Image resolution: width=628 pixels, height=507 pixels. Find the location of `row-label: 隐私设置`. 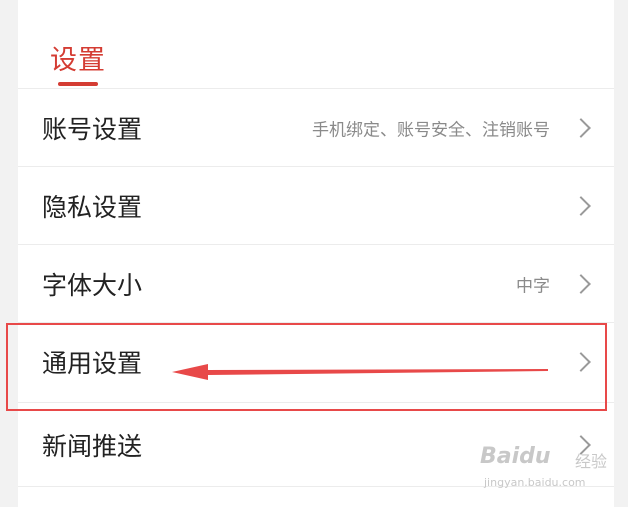

row-label: 隐私设置 is located at coordinates (92, 207).